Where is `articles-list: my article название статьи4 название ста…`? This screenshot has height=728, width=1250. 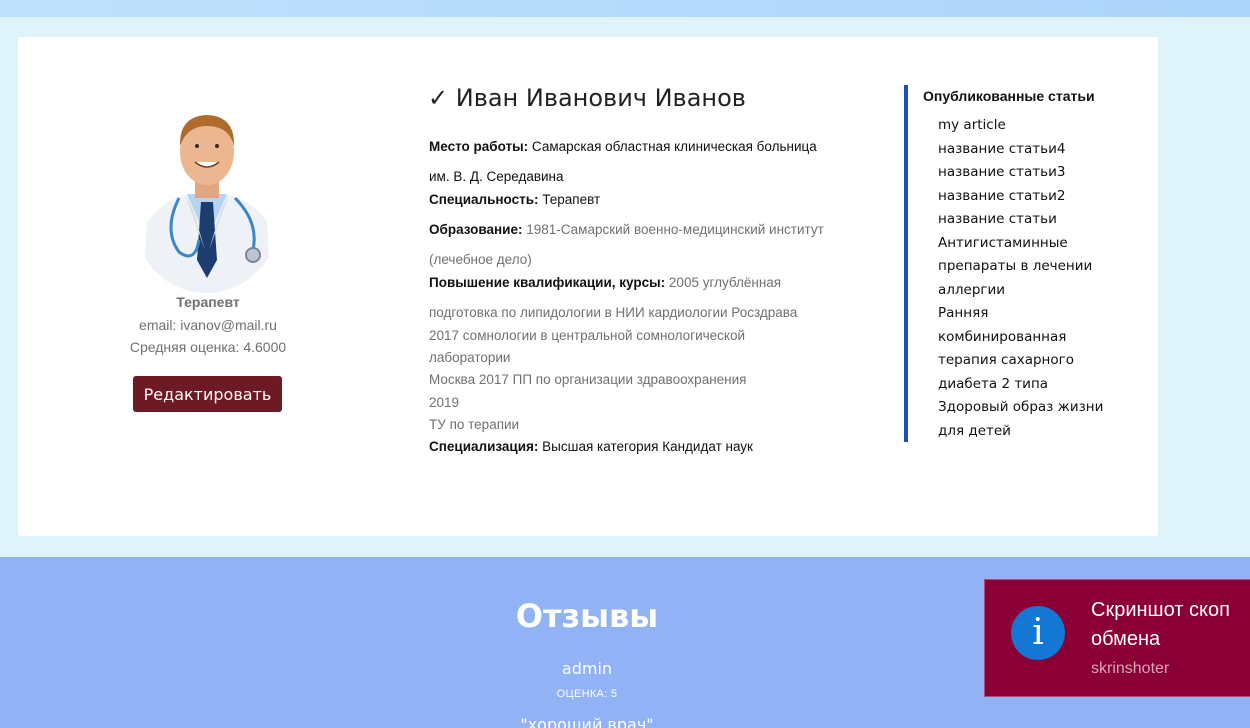
articles-list: my article название статьи4 название ста… is located at coordinates (1023, 278).